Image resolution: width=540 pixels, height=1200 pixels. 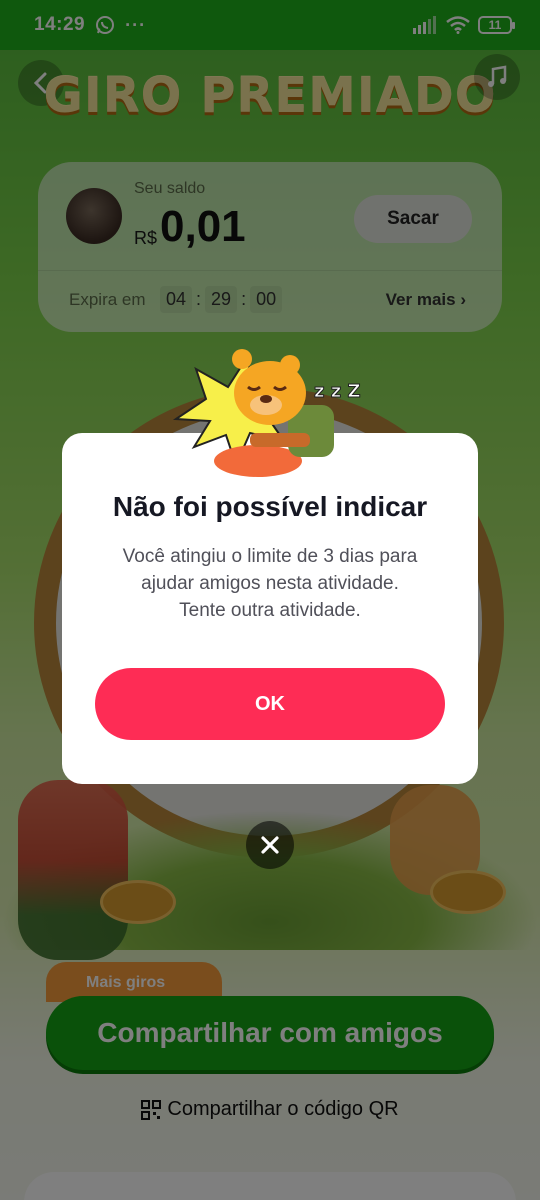 What do you see at coordinates (270, 704) in the screenshot?
I see `ok-button: OK` at bounding box center [270, 704].